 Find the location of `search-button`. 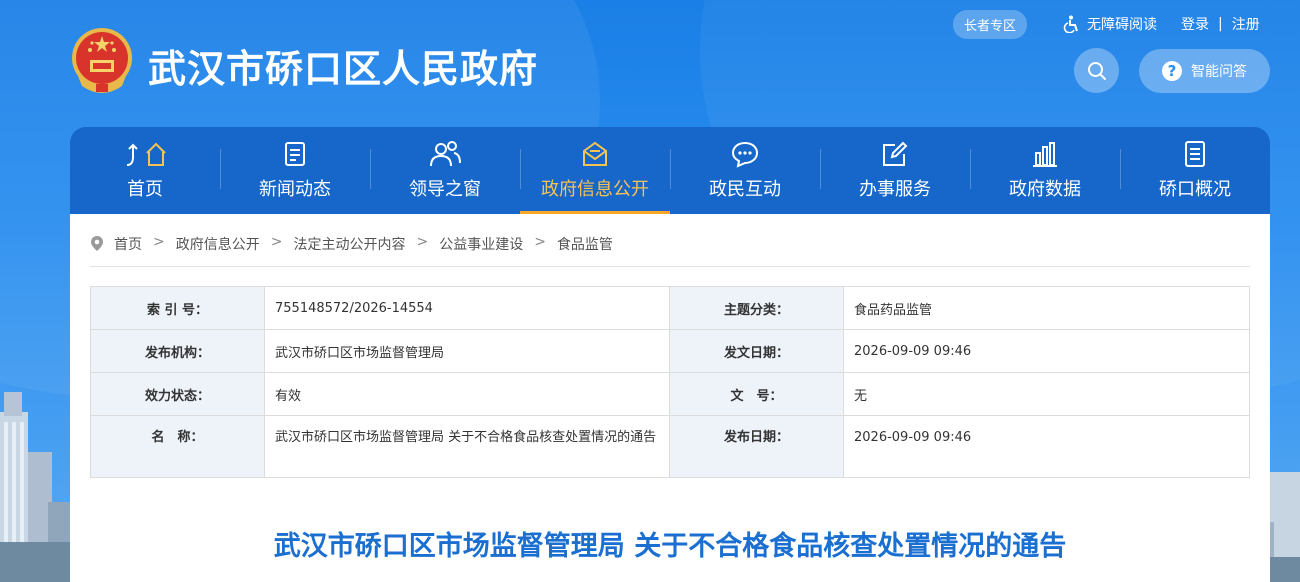

search-button is located at coordinates (1096, 70).